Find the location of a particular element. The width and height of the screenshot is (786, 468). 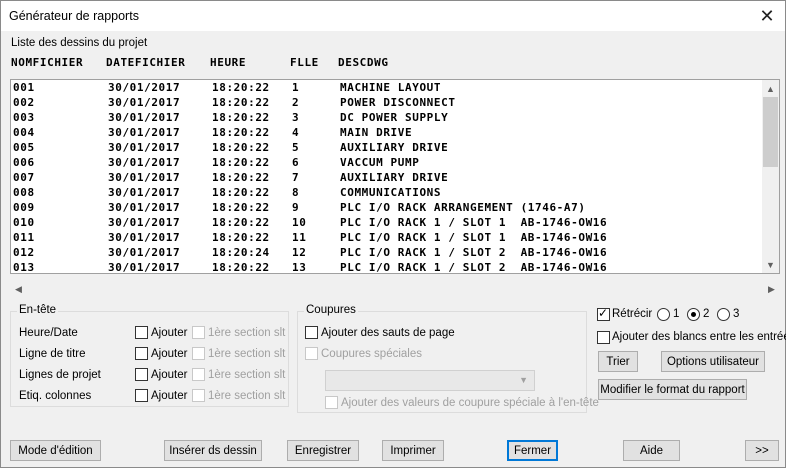

trier-button: Trier is located at coordinates (618, 361).